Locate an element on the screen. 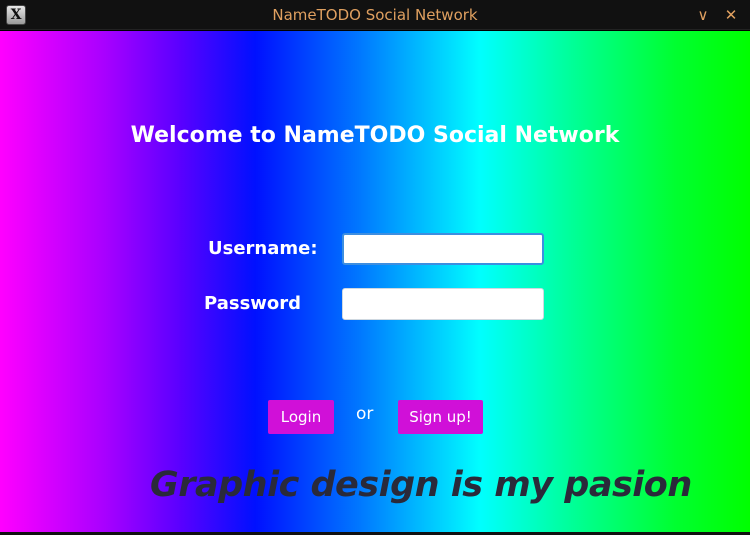 This screenshot has width=750, height=535. signup-button: Sign up! is located at coordinates (440, 417).